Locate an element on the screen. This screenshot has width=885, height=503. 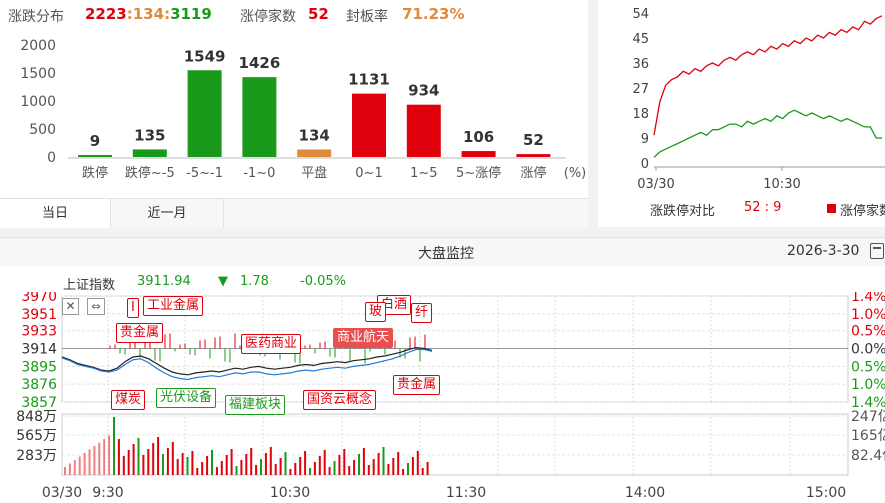
sector-tag: I is located at coordinates (133, 308).